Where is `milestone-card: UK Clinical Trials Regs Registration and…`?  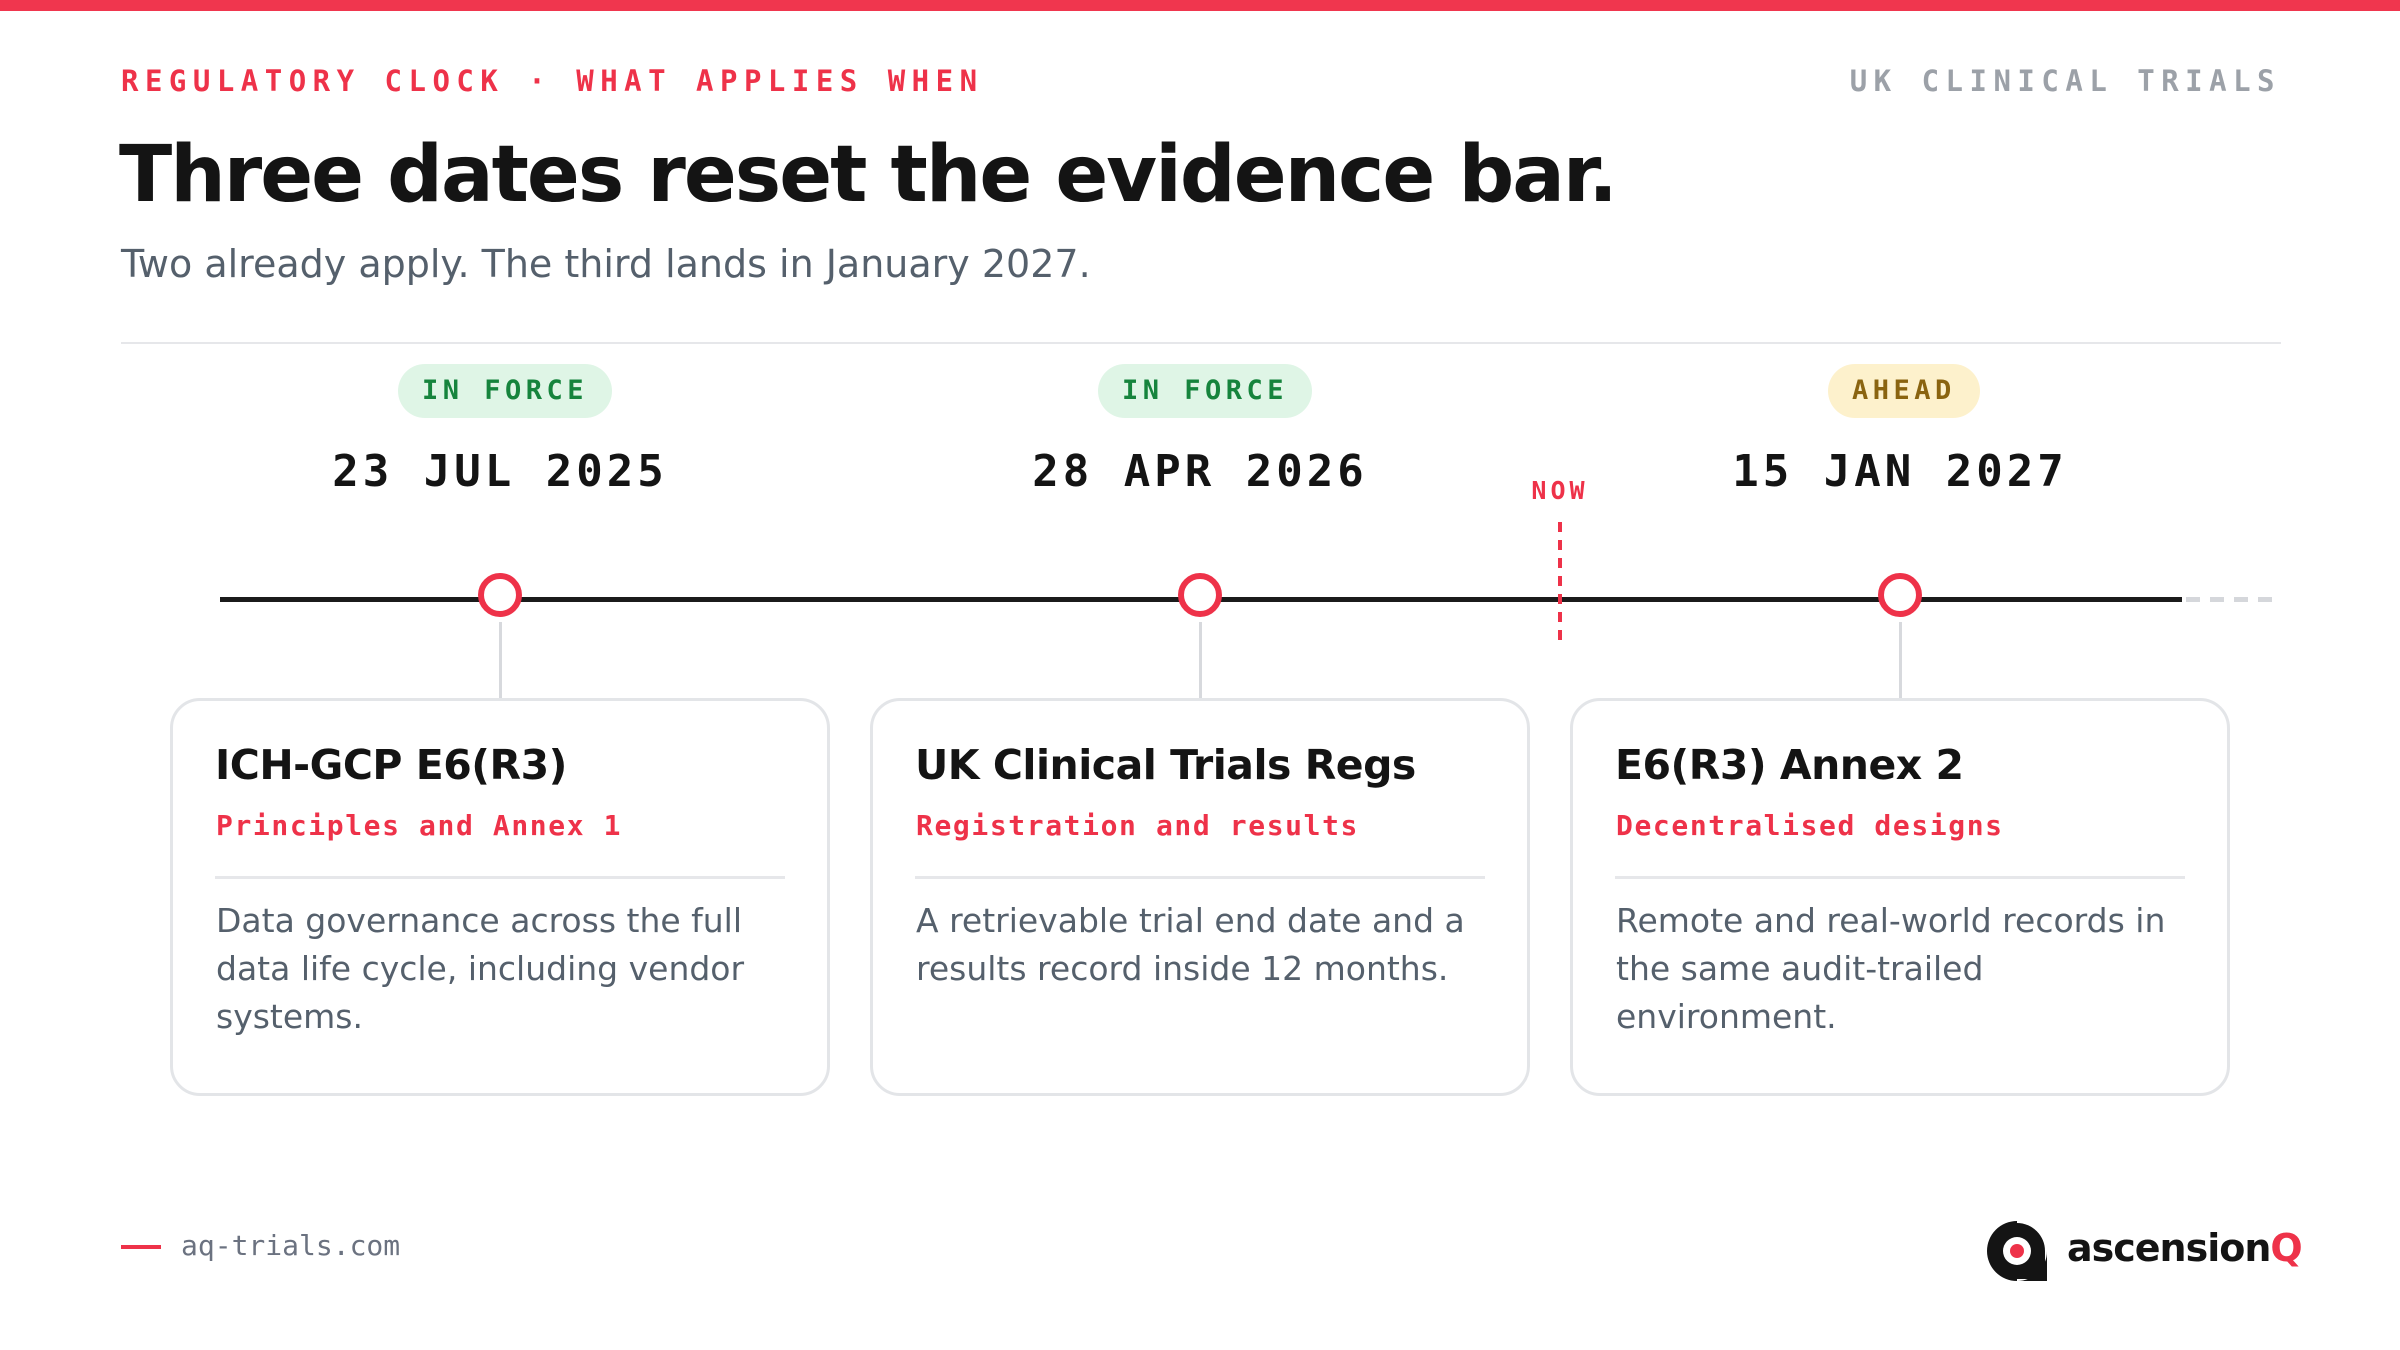
milestone-card: UK Clinical Trials Regs Registration and… is located at coordinates (1200, 897).